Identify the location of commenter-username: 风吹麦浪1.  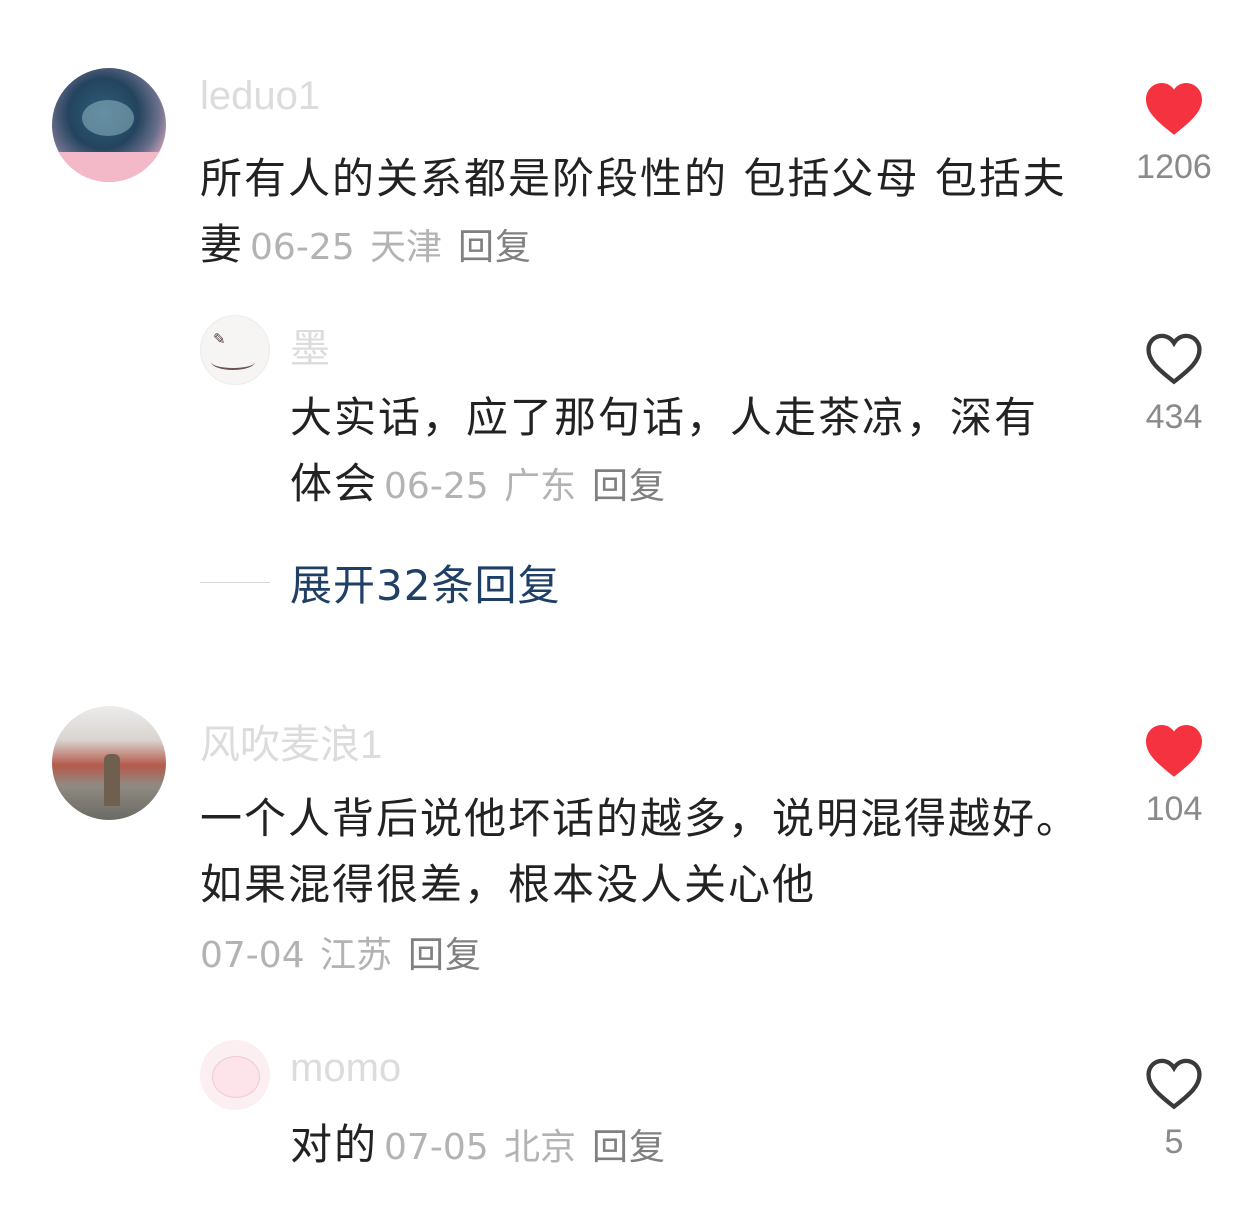
(291, 741).